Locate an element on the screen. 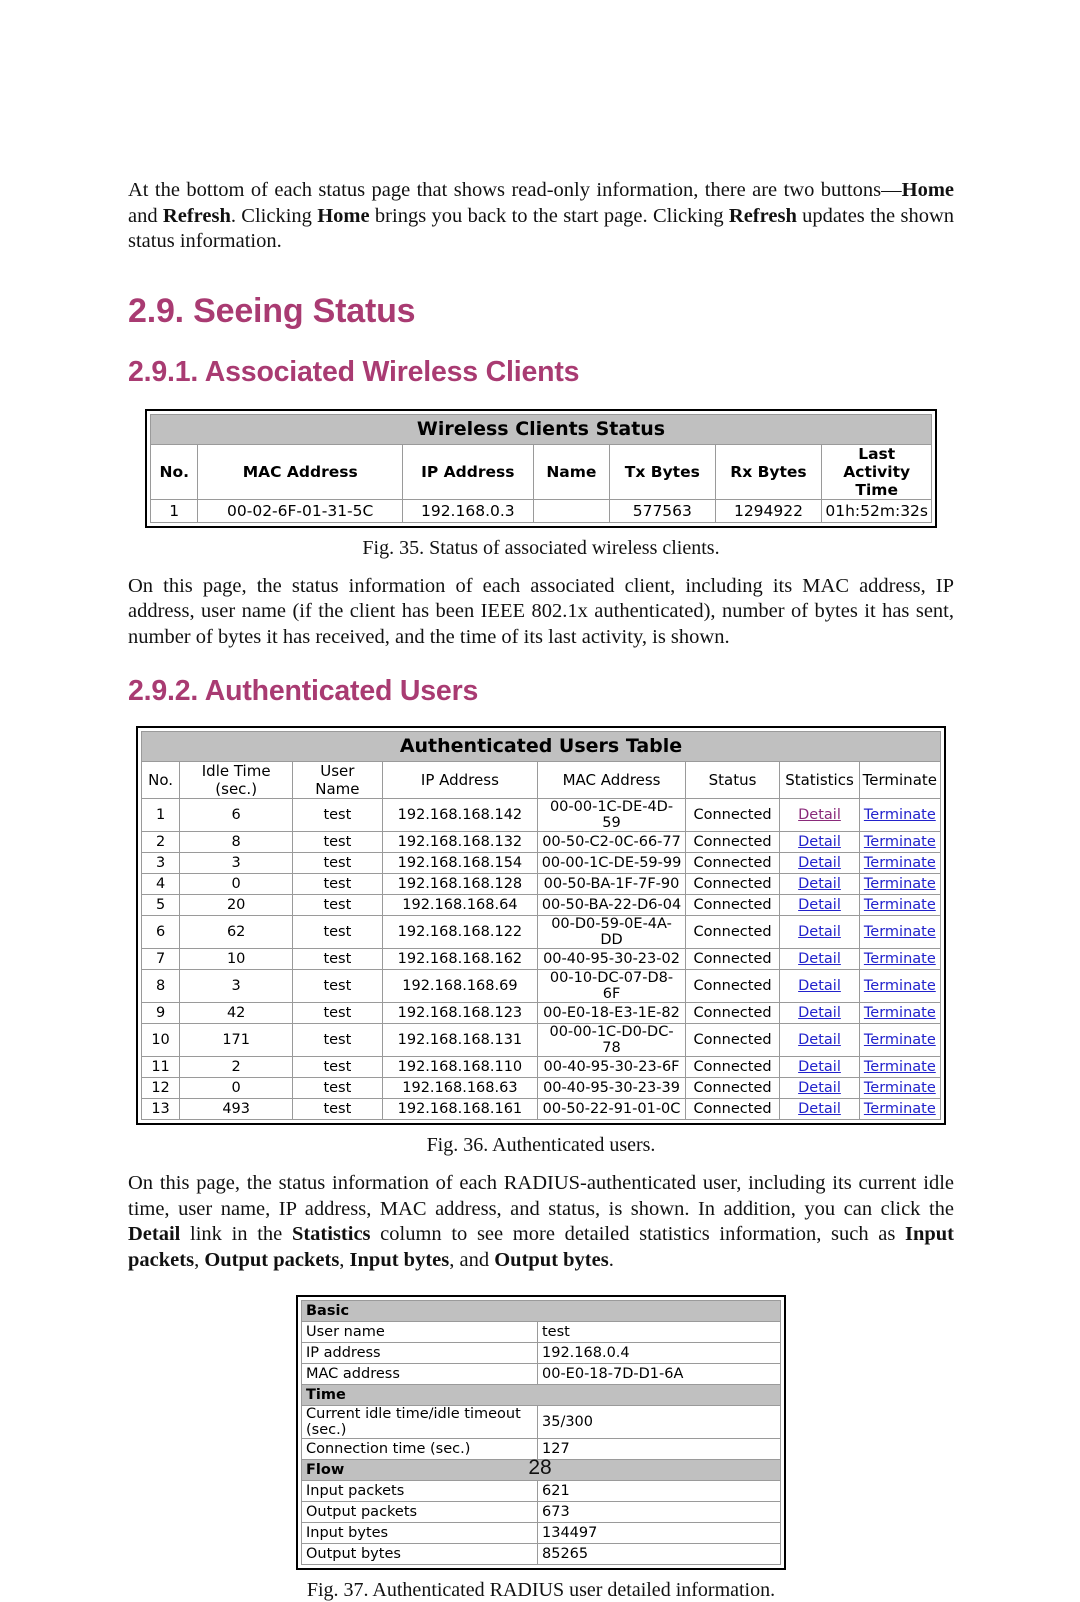 The image size is (1080, 1602). detail-row: Input bytes 134497 is located at coordinates (541, 1533).